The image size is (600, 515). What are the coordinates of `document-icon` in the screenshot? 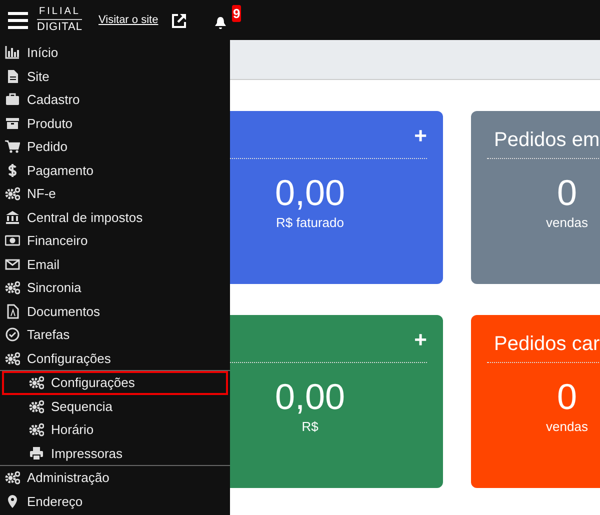 It's located at (12, 76).